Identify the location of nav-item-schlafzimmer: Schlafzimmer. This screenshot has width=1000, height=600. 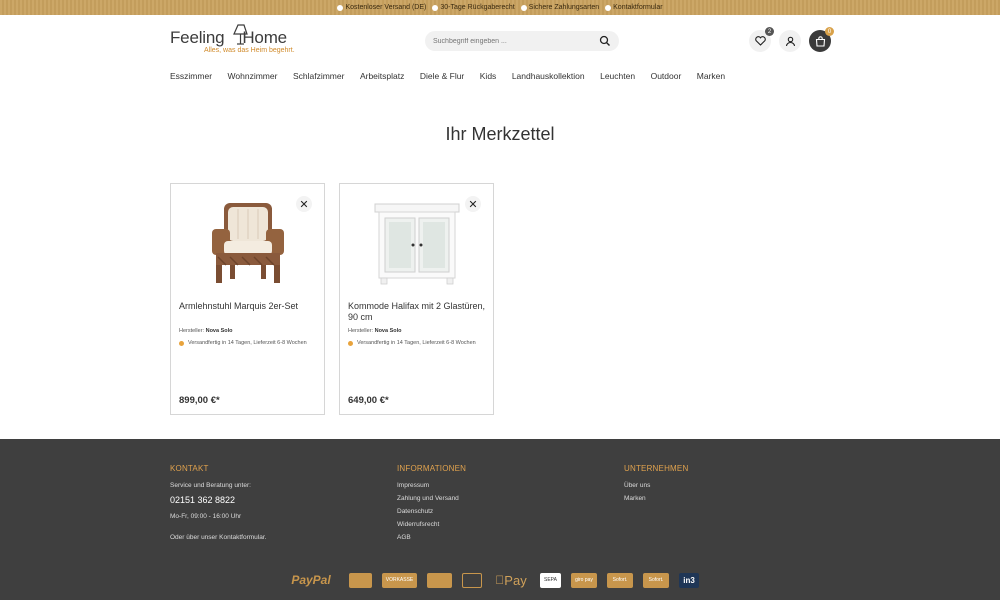
(318, 76).